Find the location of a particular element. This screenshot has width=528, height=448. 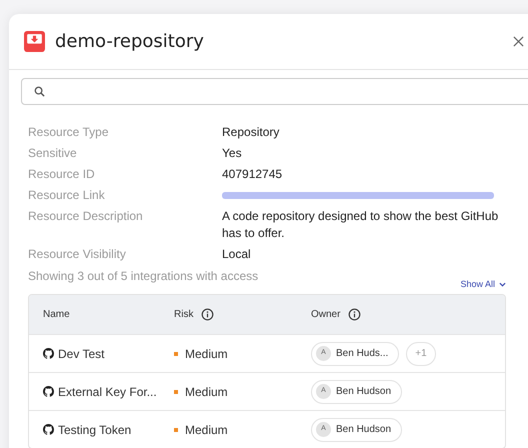

property-value: Yes is located at coordinates (232, 153).